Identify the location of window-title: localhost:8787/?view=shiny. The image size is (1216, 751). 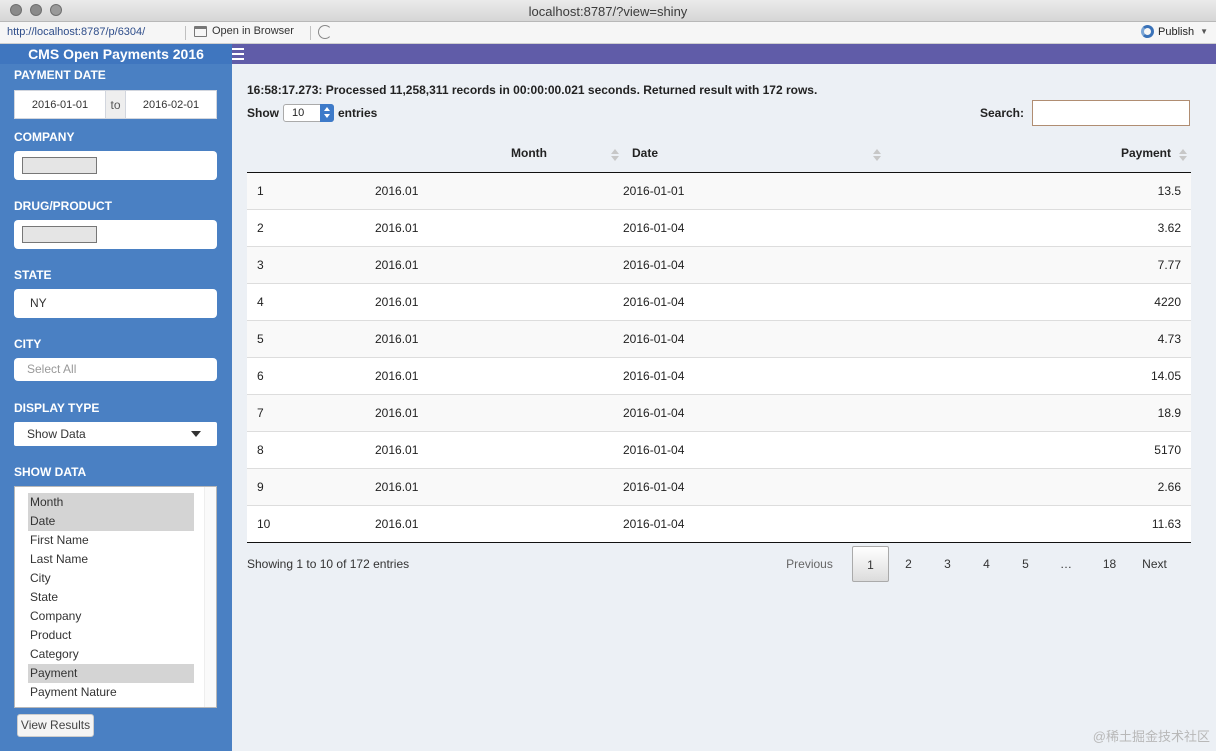
(608, 11).